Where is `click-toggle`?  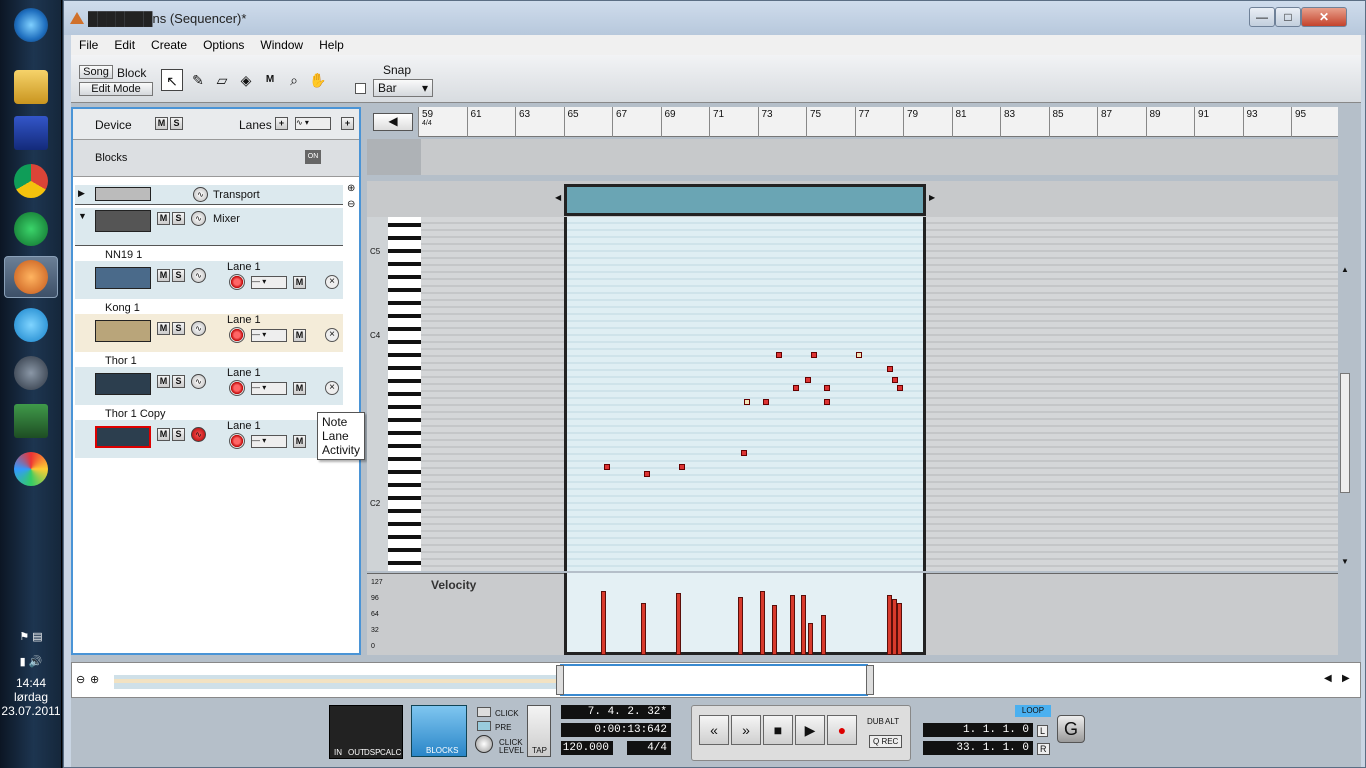 click-toggle is located at coordinates (484, 712).